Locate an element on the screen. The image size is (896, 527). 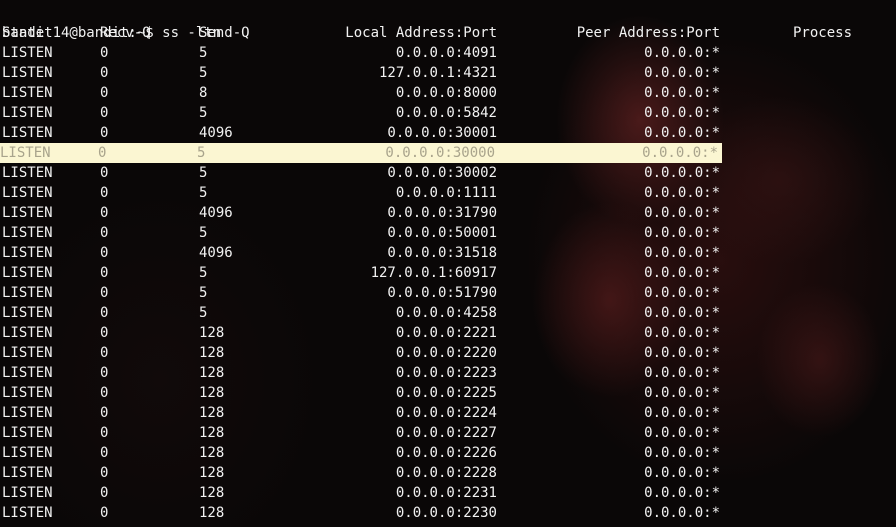
table-row: LISTEN 0 128 0.0.0.0:2231 0.0.0.0:* is located at coordinates (449, 493).